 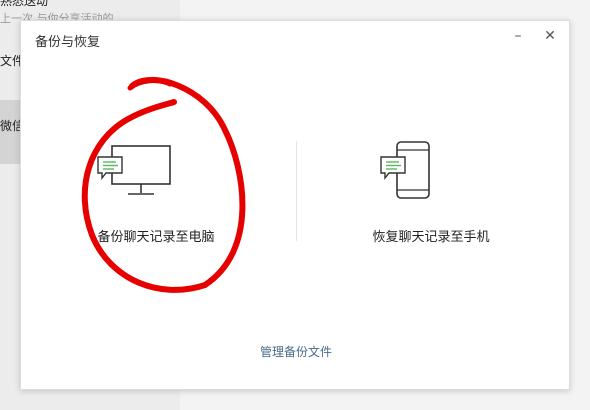 I want to click on restore-to-phone-label: 恢复聊天记录至手机, so click(x=431, y=237).